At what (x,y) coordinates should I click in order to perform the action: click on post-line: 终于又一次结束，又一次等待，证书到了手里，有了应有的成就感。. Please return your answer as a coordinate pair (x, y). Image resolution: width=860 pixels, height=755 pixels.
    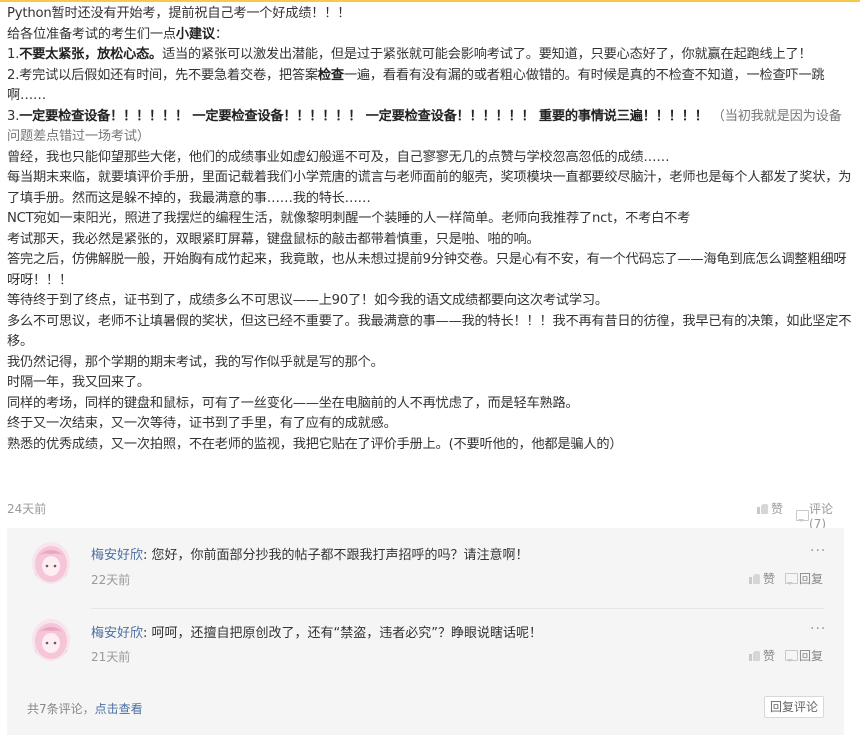
    Looking at the image, I should click on (202, 423).